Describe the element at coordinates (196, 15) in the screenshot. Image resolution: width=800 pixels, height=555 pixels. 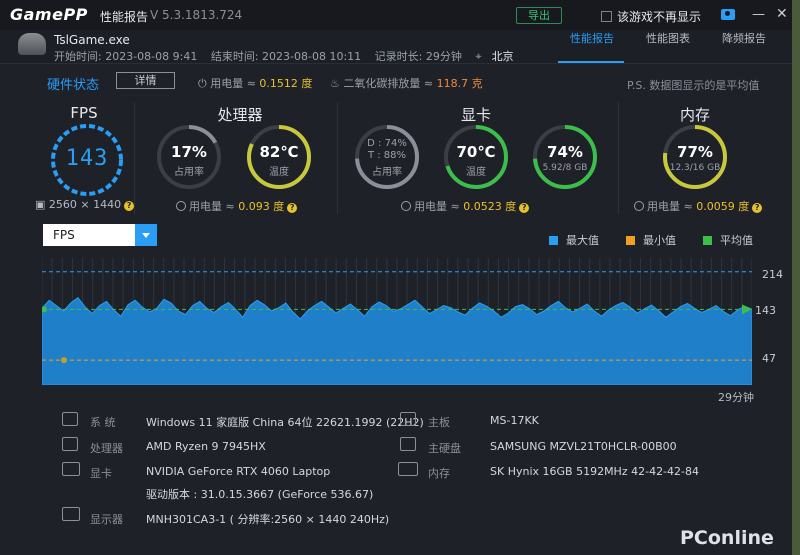
I see `version-label: V 5.3.1813.724` at that location.